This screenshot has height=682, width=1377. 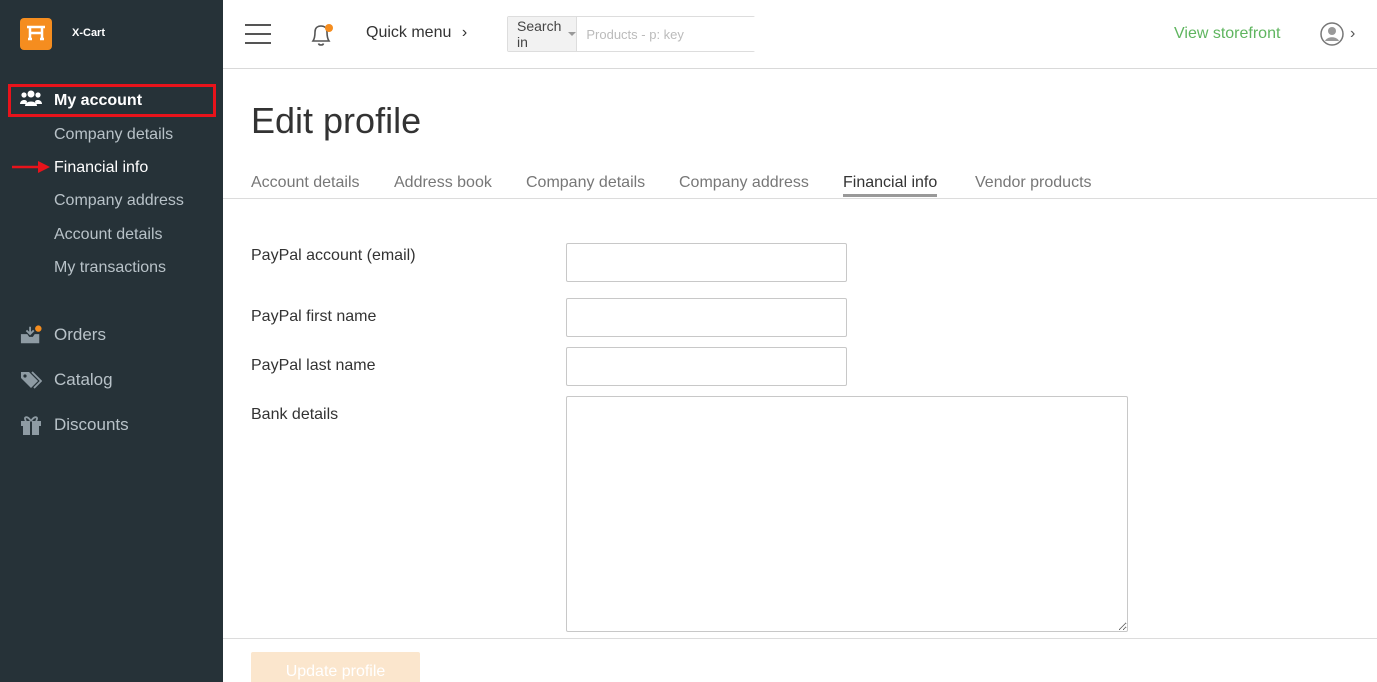 I want to click on quick-menu-label: Quick menu, so click(x=409, y=32).